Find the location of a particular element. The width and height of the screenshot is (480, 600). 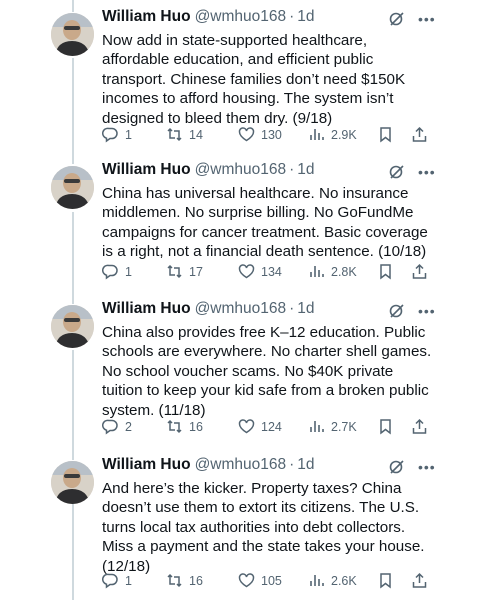

retweet-icon is located at coordinates (174, 426).